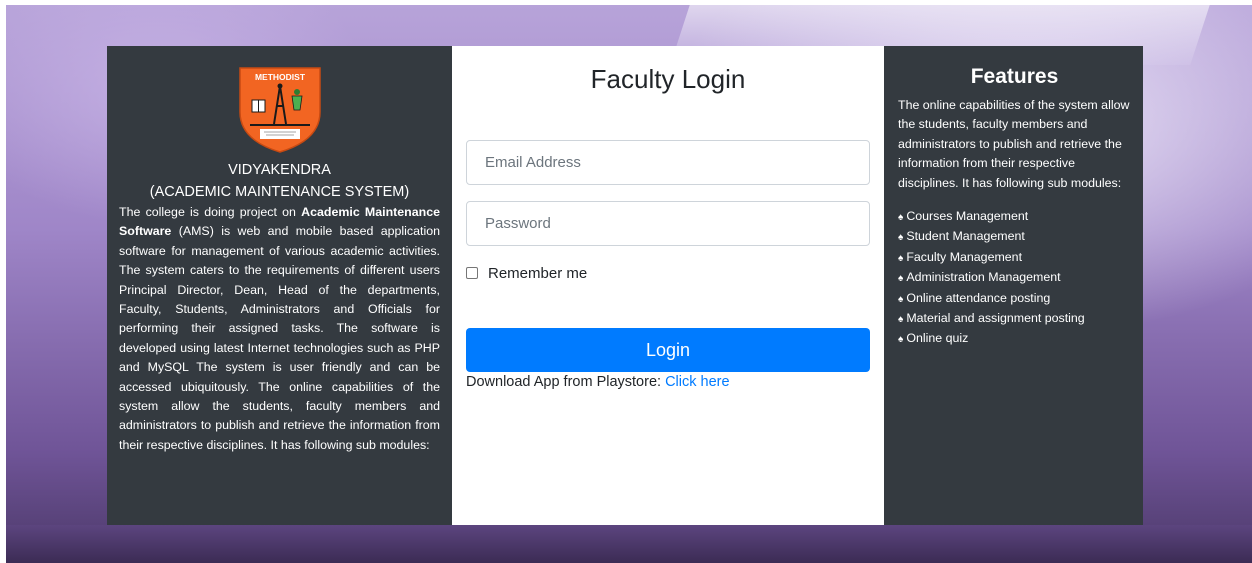  What do you see at coordinates (668, 350) in the screenshot?
I see `login-button: Login` at bounding box center [668, 350].